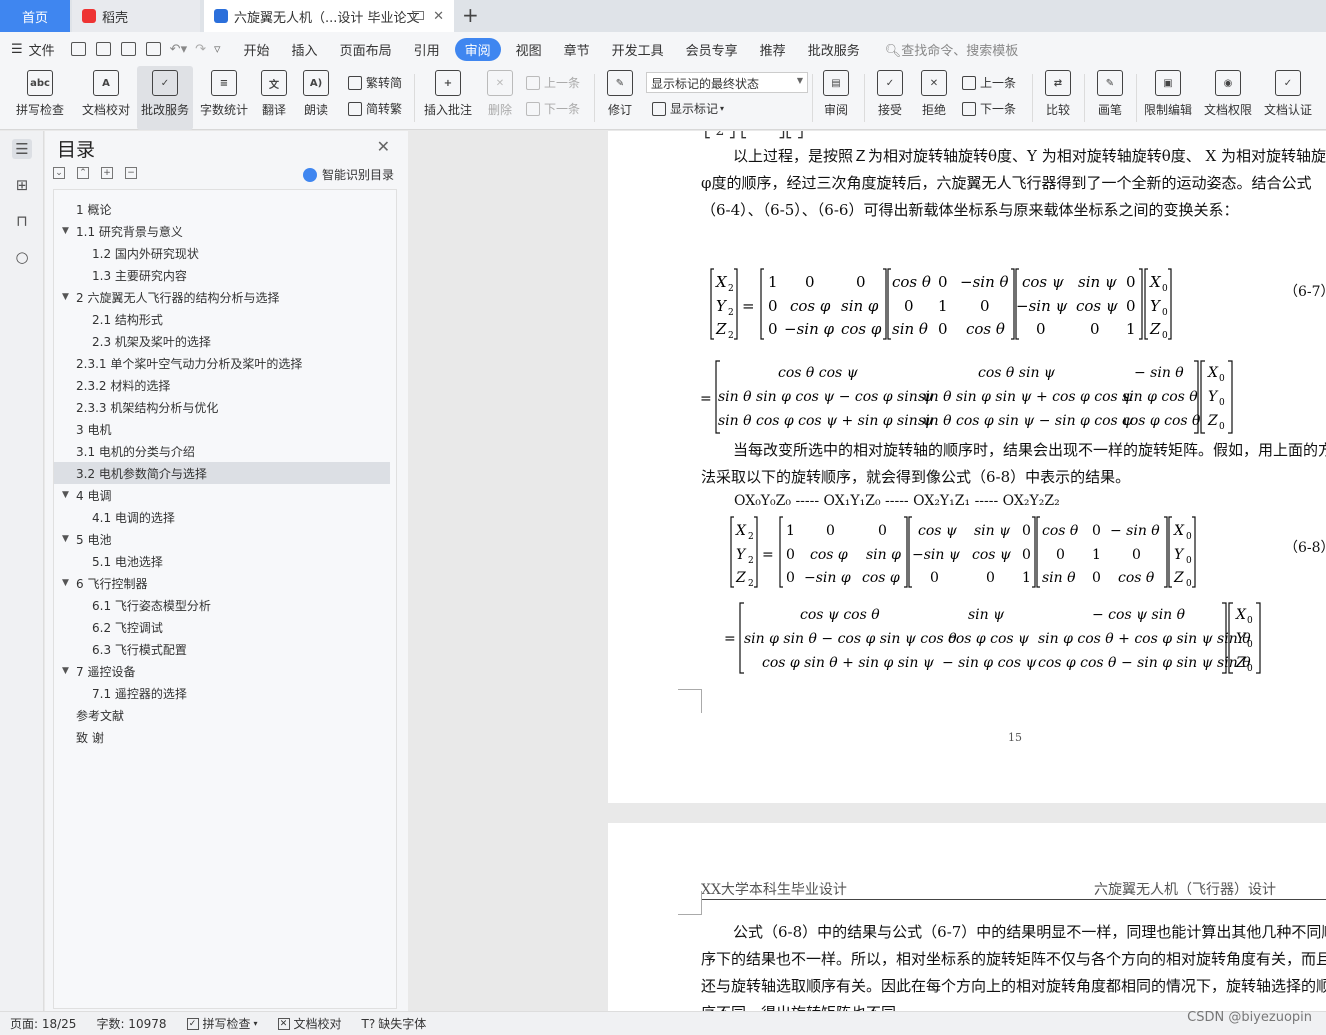 The width and height of the screenshot is (1326, 1035). I want to click on toc-item: 2.3 机架及桨叶的选择, so click(222, 341).